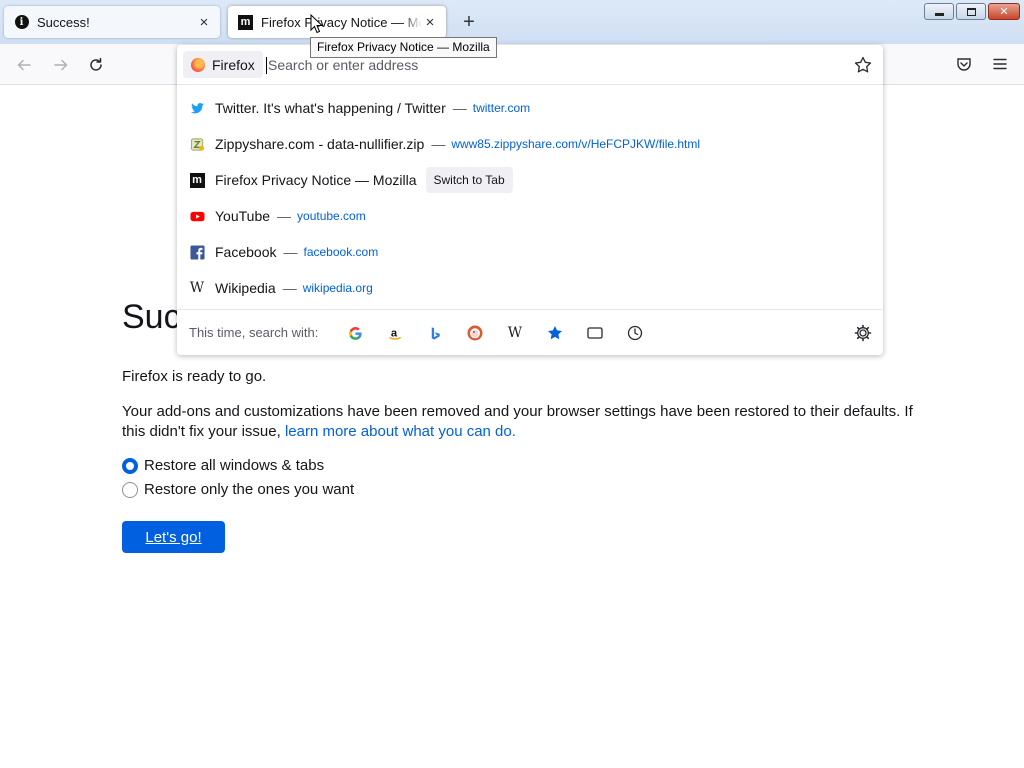 The height and width of the screenshot is (768, 1024). What do you see at coordinates (197, 252) in the screenshot?
I see `facebook-icon` at bounding box center [197, 252].